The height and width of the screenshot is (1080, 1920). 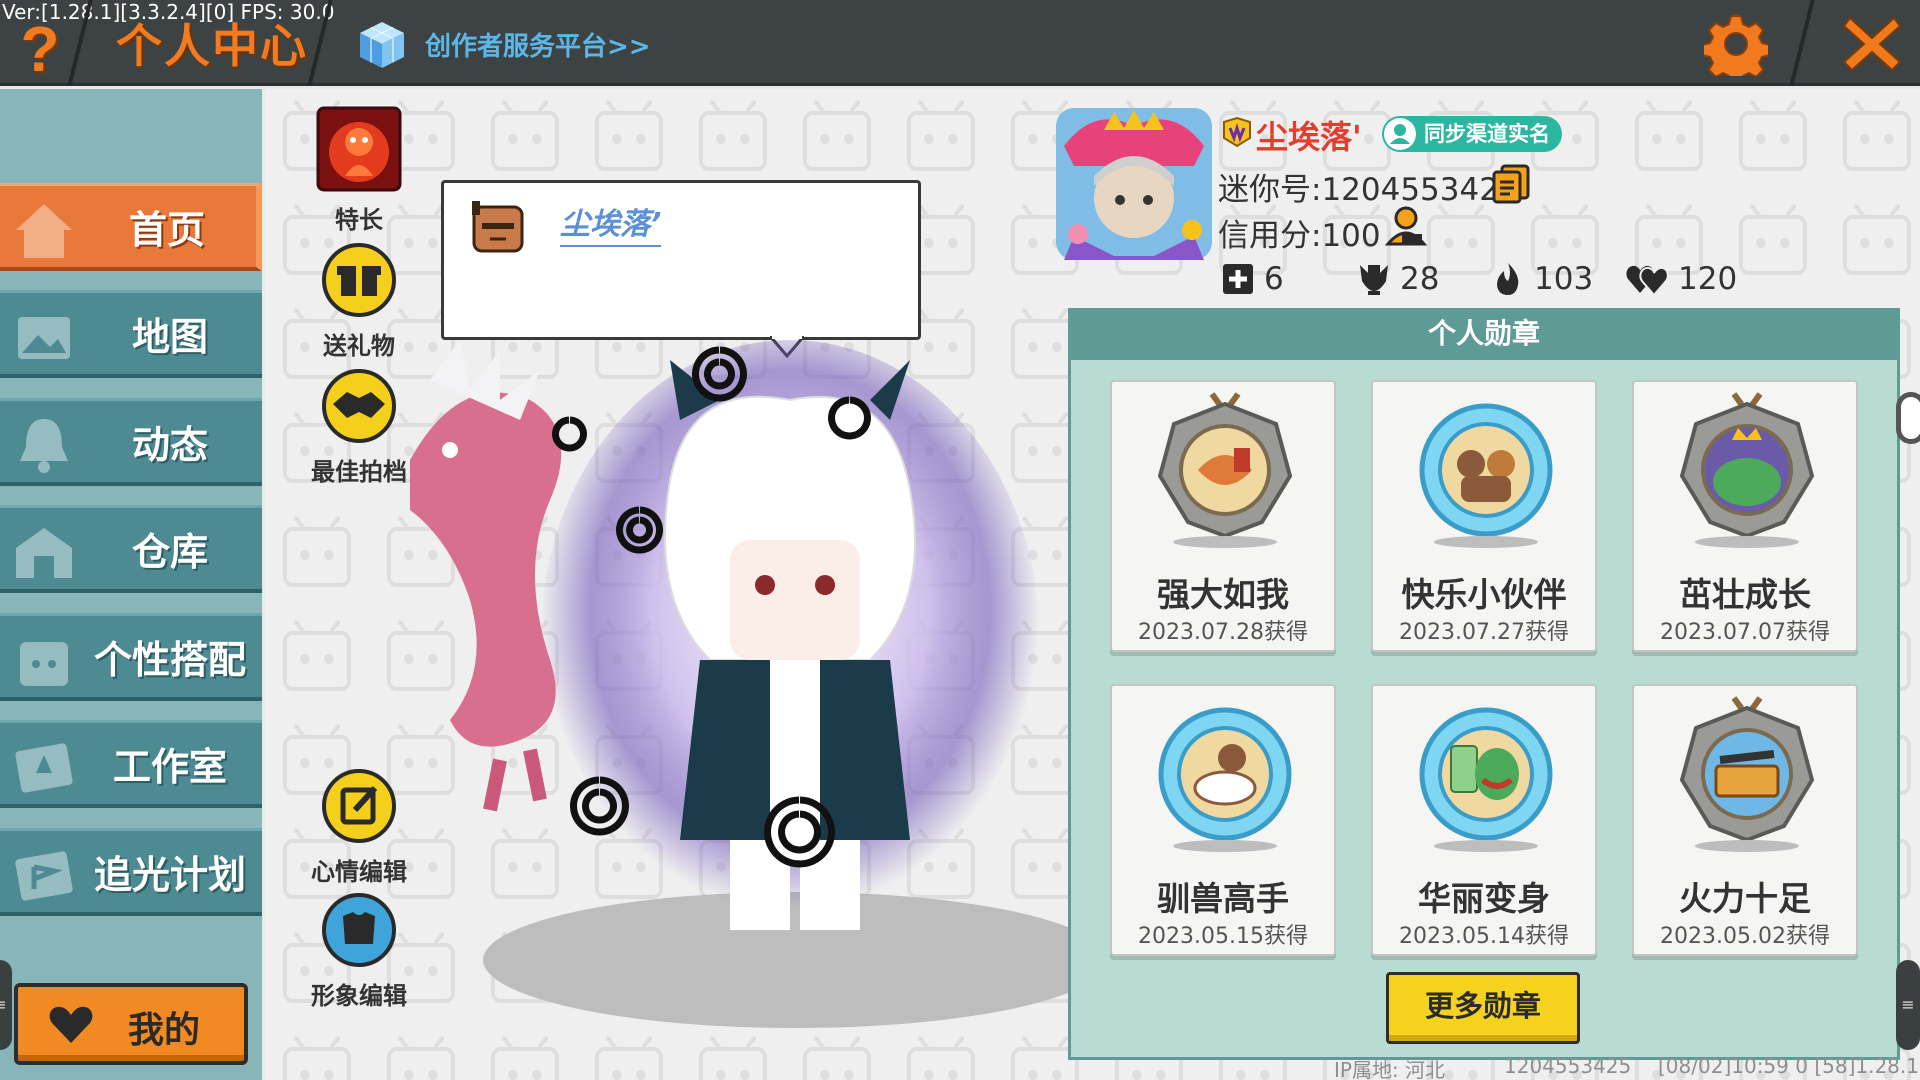 I want to click on ip-location: IP属地: 河北, so click(x=1390, y=1069).